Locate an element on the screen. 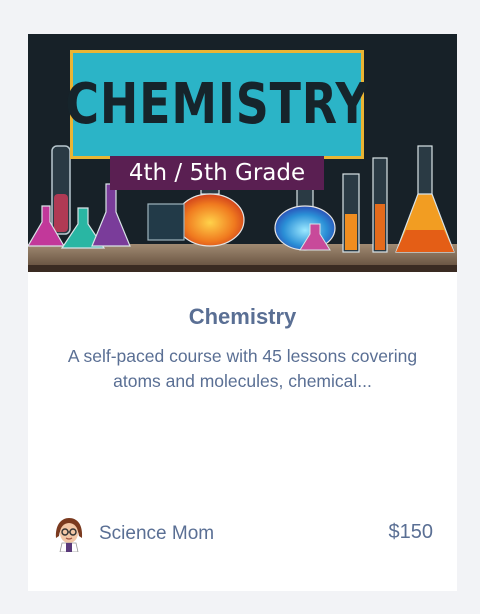 The image size is (480, 614). banner-title-box: CHEMISTRY is located at coordinates (216, 104).